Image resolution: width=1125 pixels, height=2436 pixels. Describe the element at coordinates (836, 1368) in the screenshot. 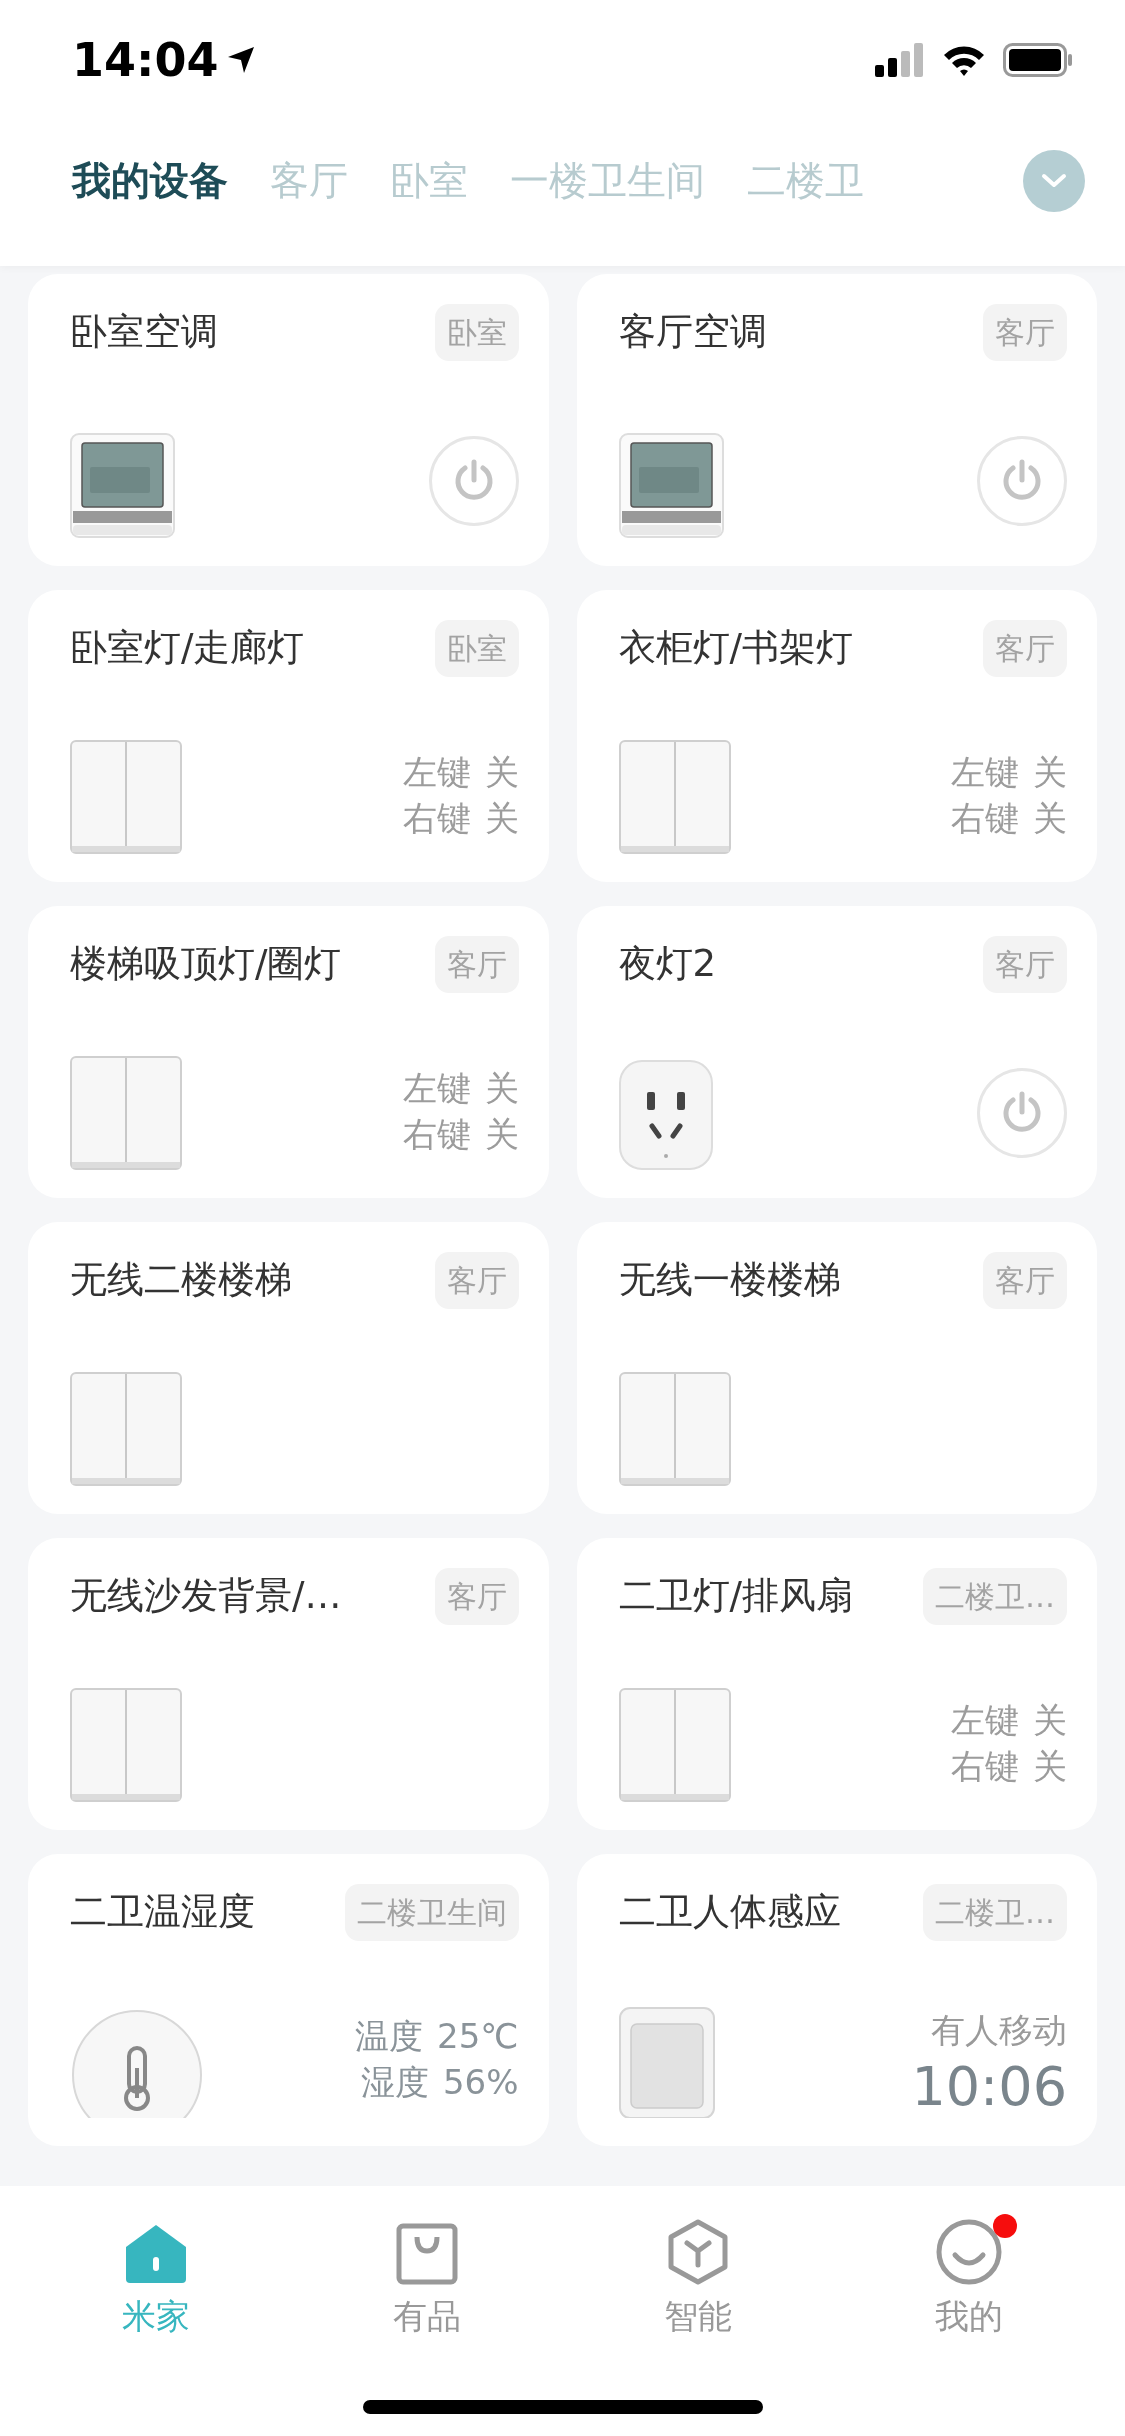

I see `device-card: 无线一楼楼梯 客厅` at that location.